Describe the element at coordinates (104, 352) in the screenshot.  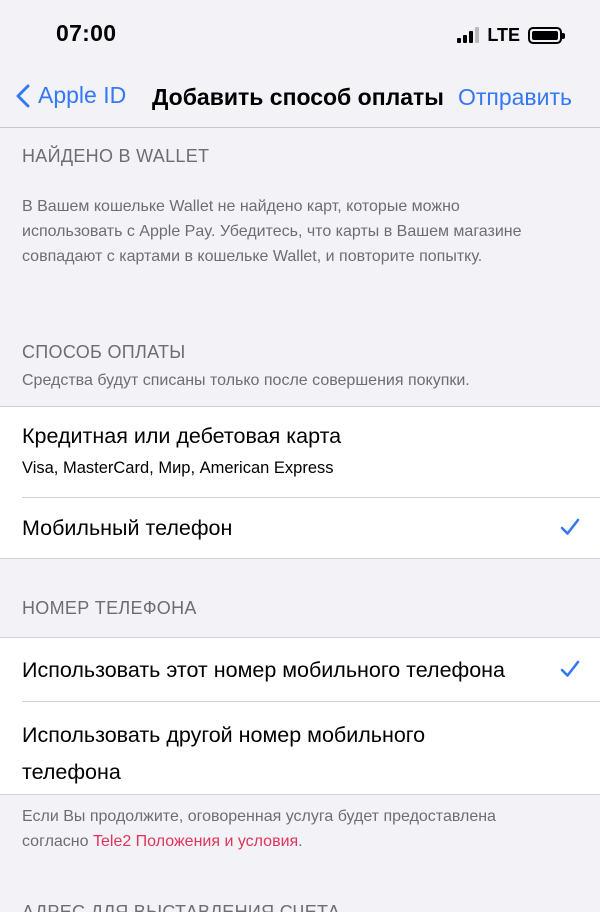
I see `payment-section-header: СПОСОБ ОПЛАТЫ` at that location.